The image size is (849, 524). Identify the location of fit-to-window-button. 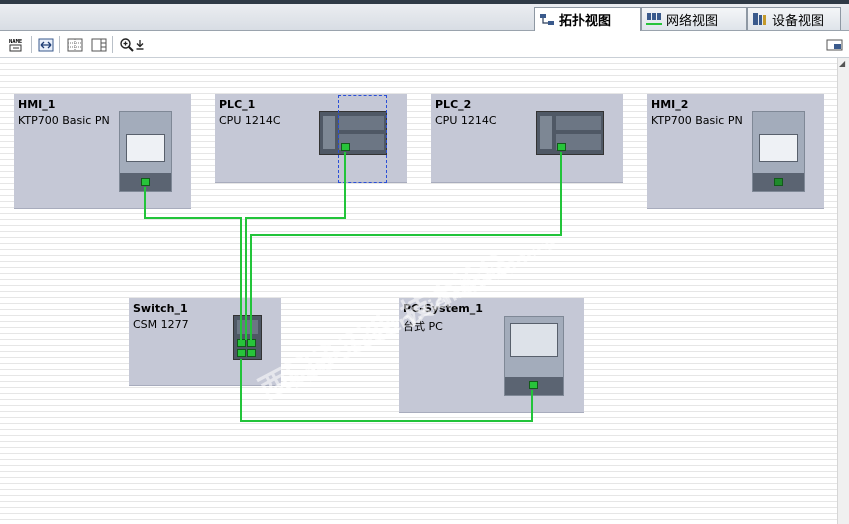
(45, 44).